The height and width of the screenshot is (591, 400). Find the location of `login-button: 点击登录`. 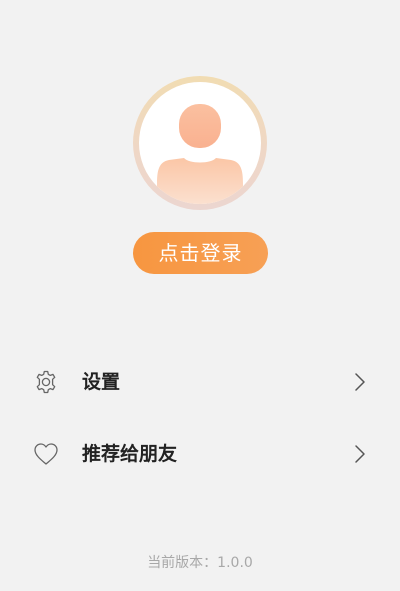

login-button: 点击登录 is located at coordinates (200, 253).